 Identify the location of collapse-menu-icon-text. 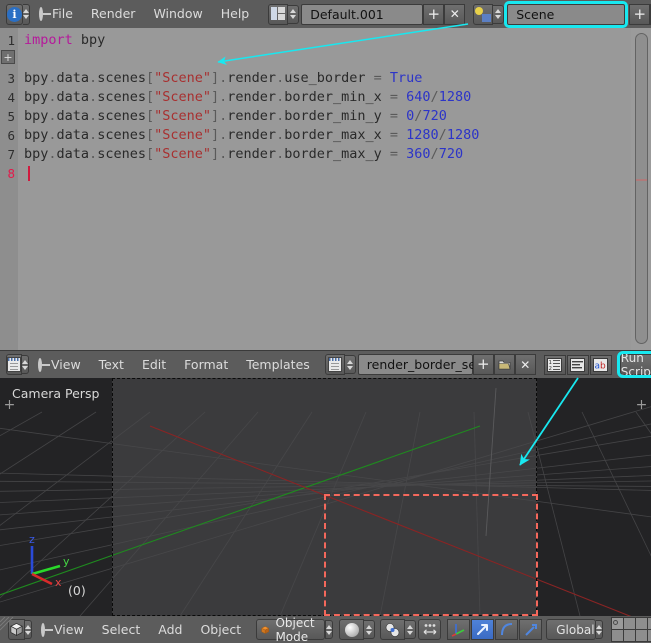
(44, 364).